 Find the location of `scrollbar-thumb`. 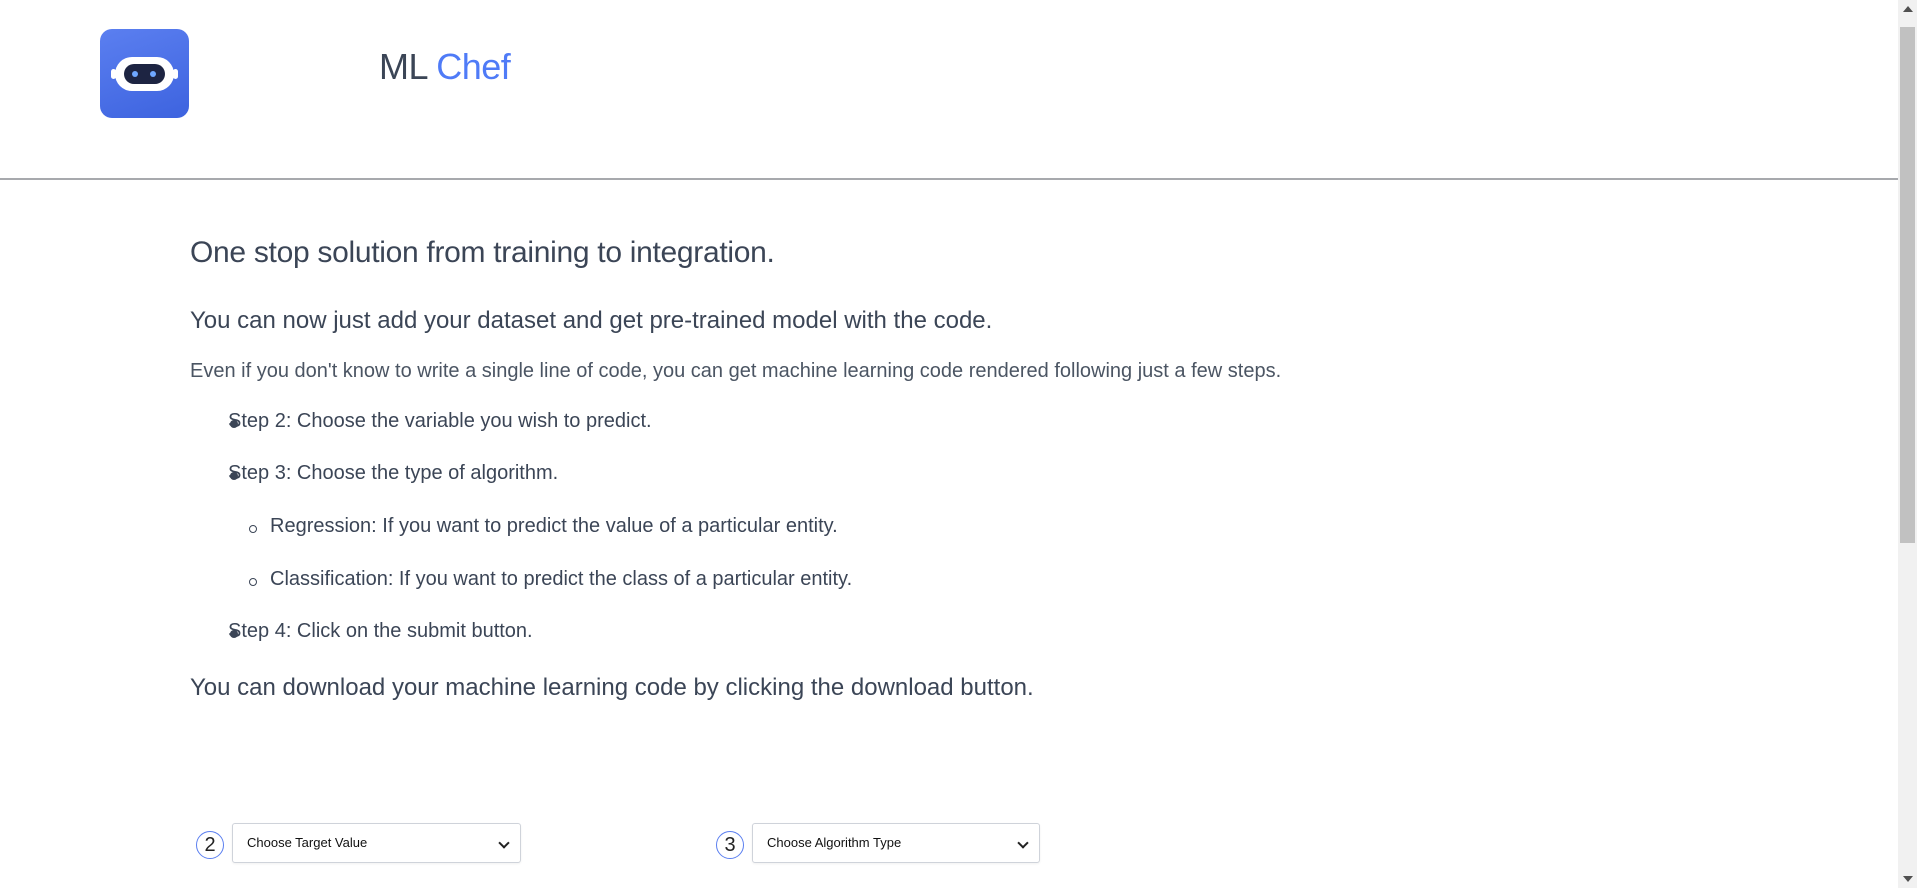

scrollbar-thumb is located at coordinates (1907, 285).